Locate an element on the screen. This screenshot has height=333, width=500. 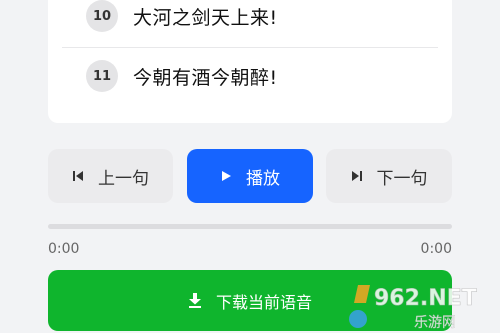
divider is located at coordinates (250, 47).